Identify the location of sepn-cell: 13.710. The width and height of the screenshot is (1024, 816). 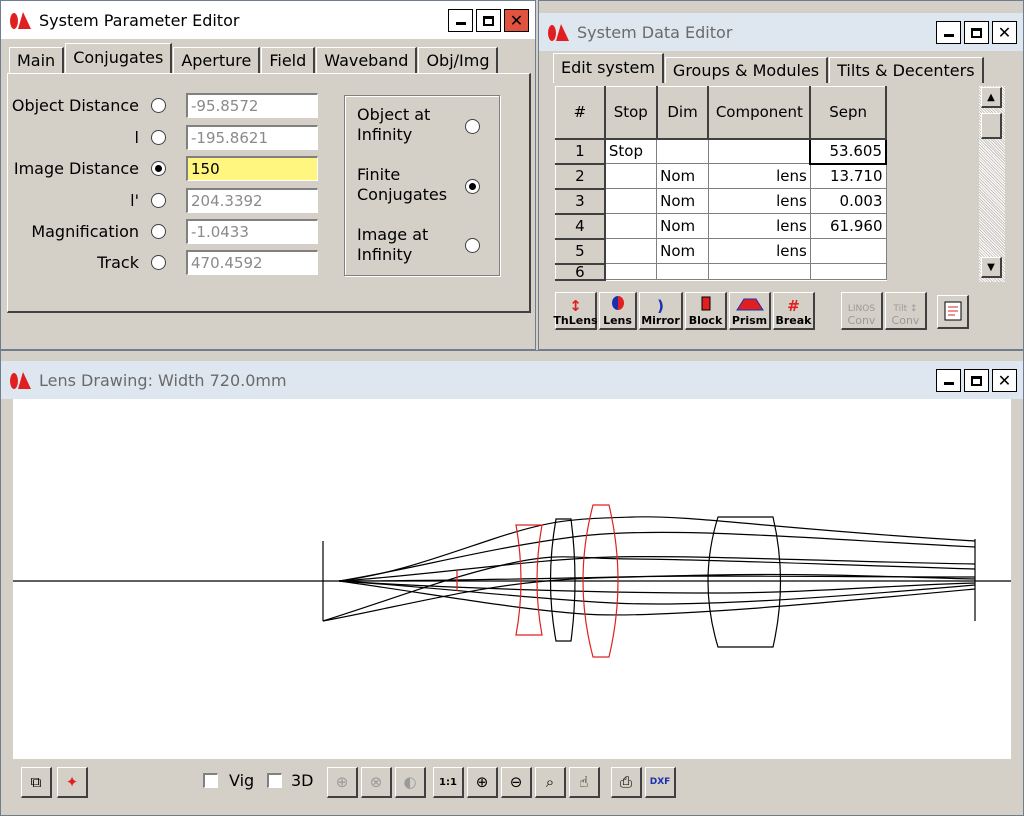
(848, 176).